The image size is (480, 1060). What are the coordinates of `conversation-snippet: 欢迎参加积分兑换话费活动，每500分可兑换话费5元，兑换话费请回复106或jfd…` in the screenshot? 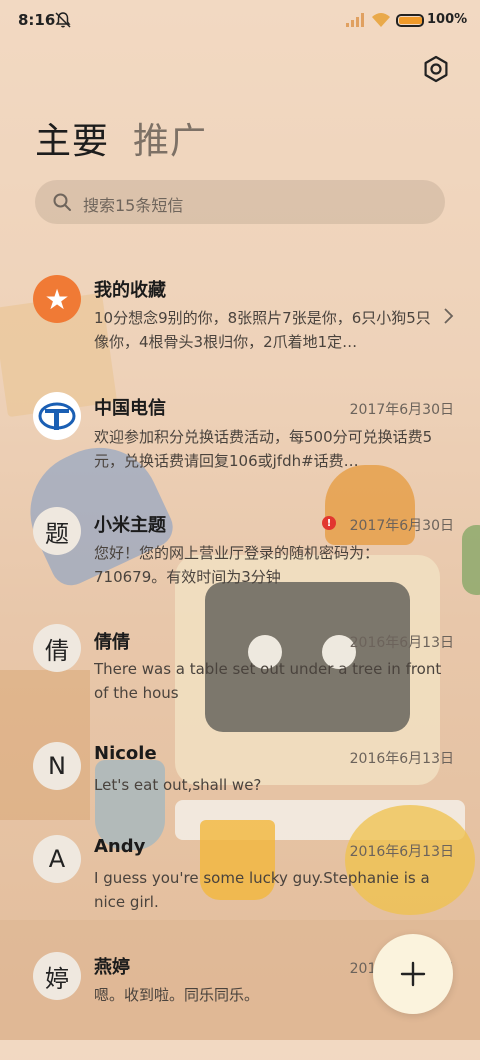 It's located at (263, 449).